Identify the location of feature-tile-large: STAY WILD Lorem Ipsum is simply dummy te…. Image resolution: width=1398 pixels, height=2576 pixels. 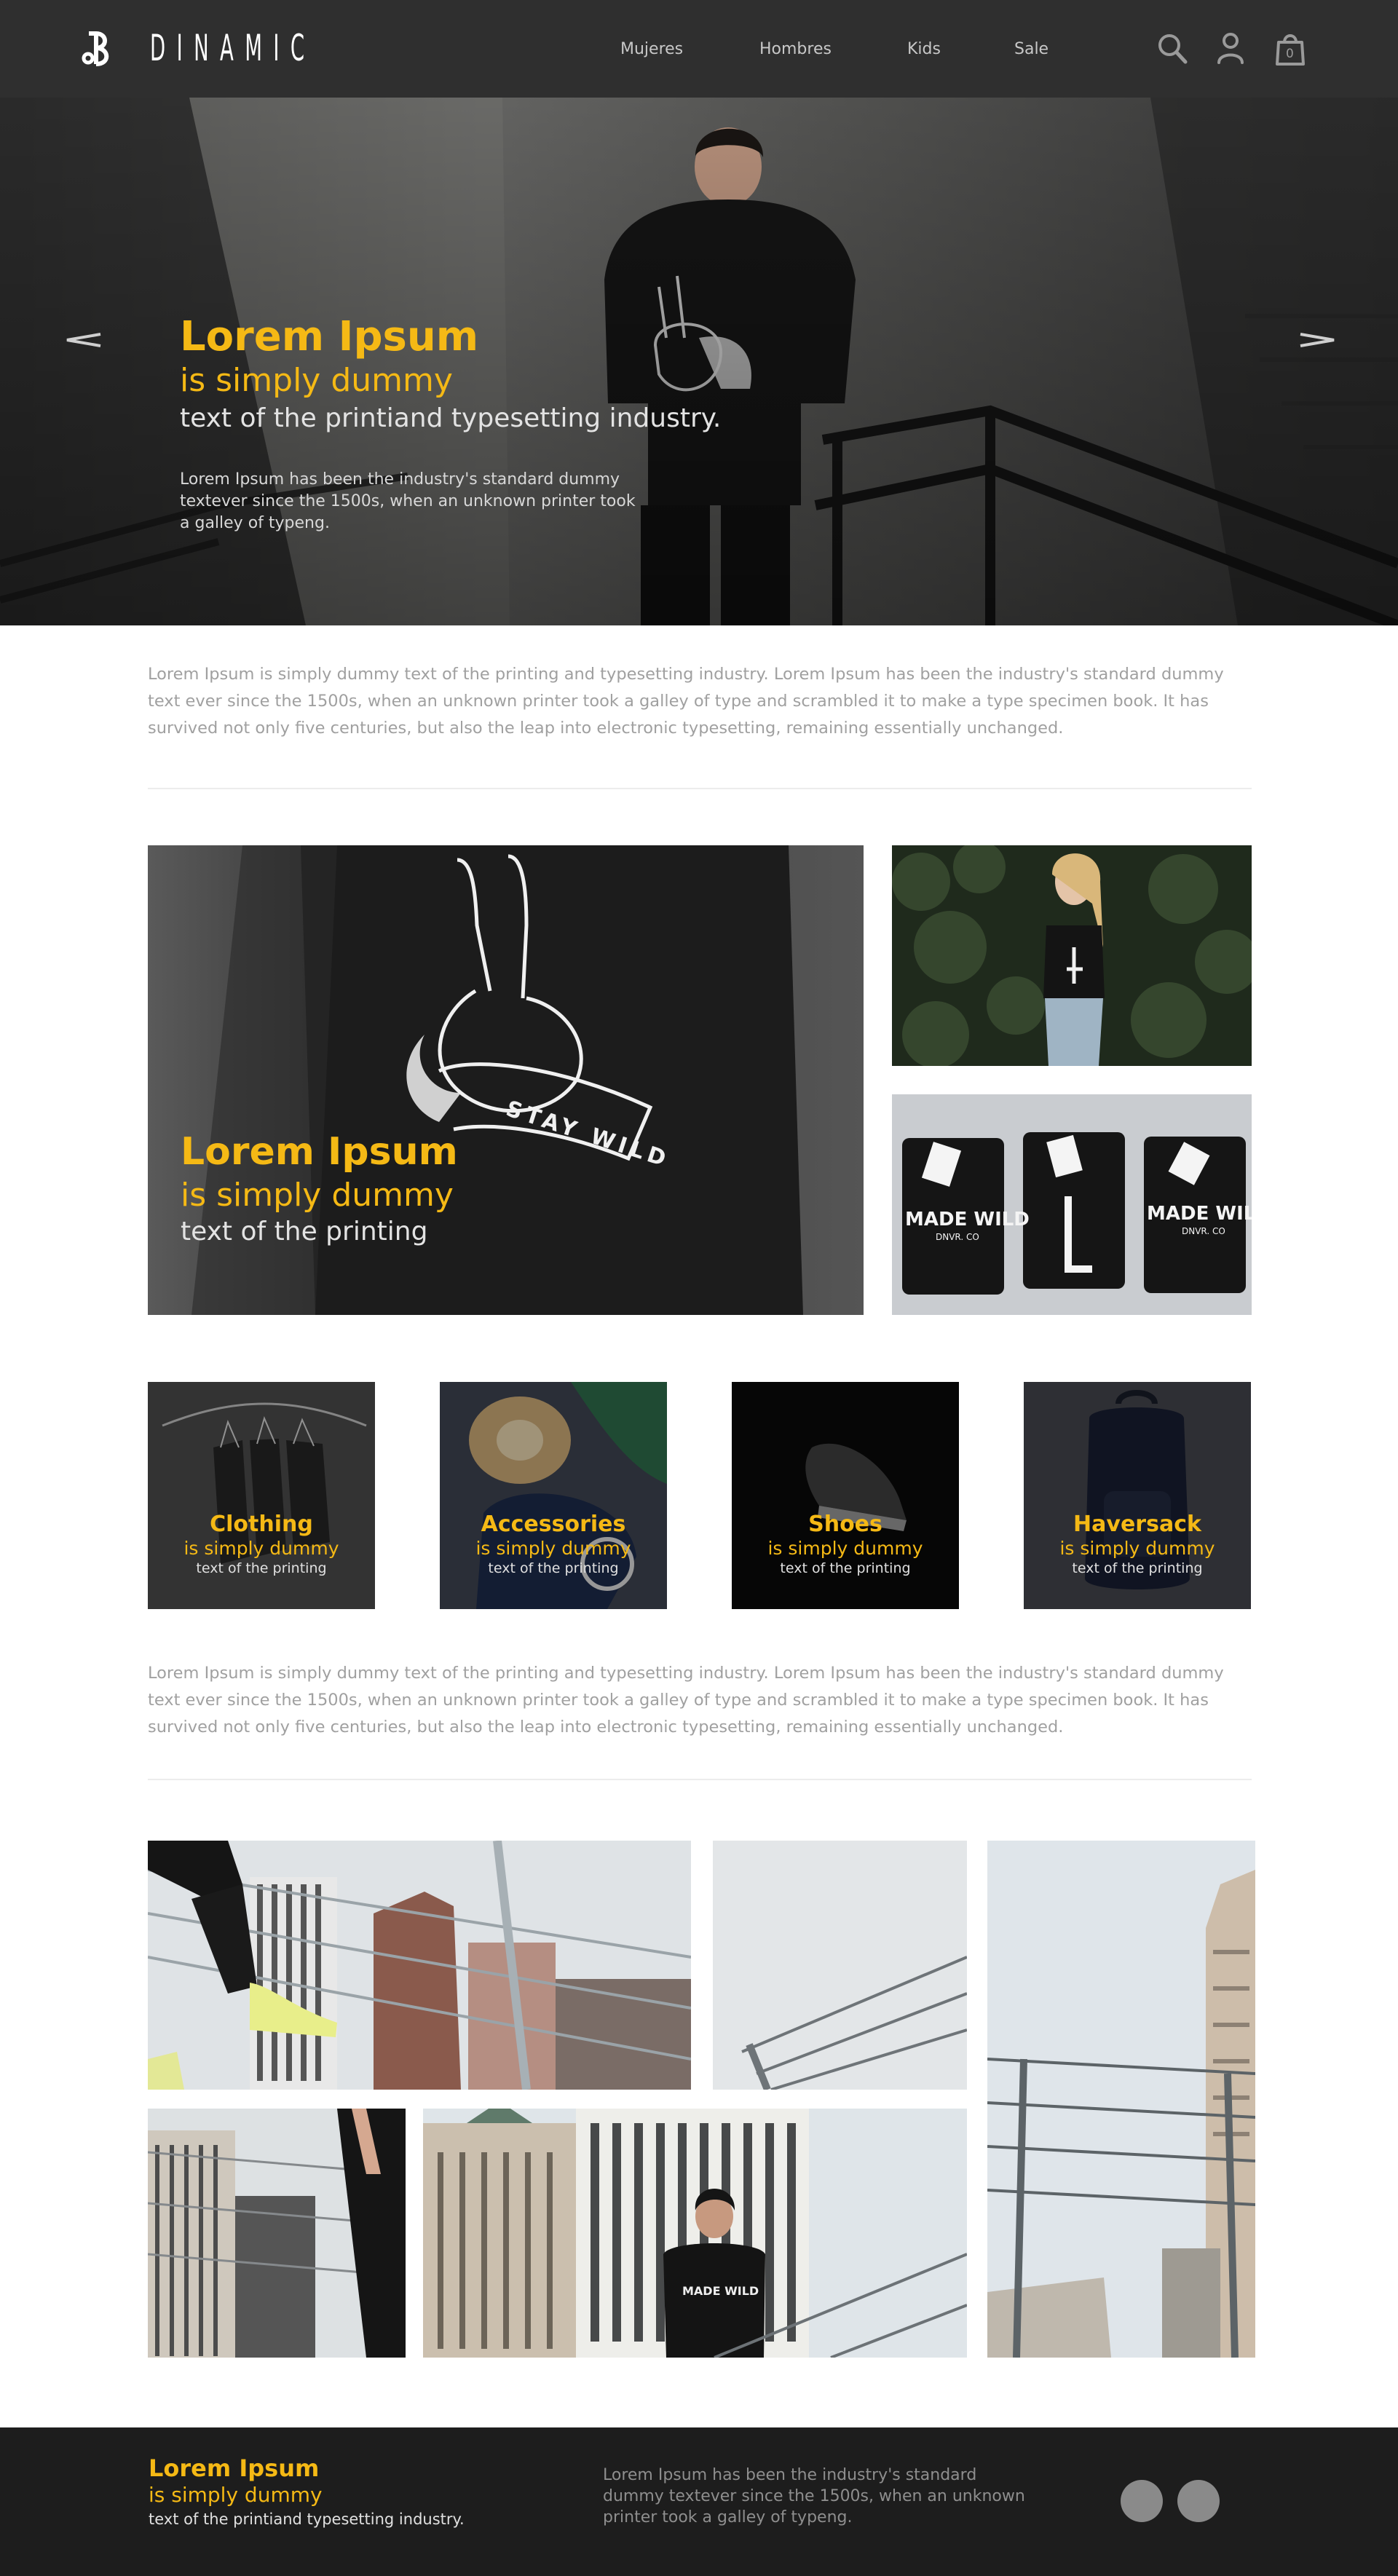
(506, 1080).